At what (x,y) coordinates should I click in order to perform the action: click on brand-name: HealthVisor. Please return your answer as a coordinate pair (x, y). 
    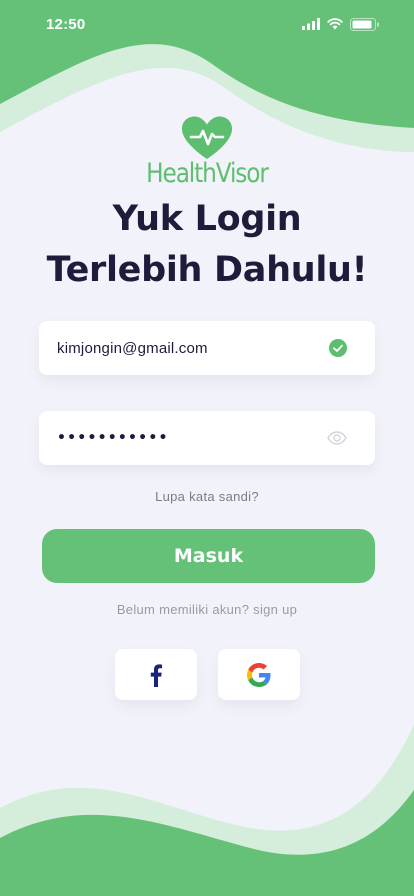
    Looking at the image, I should click on (207, 173).